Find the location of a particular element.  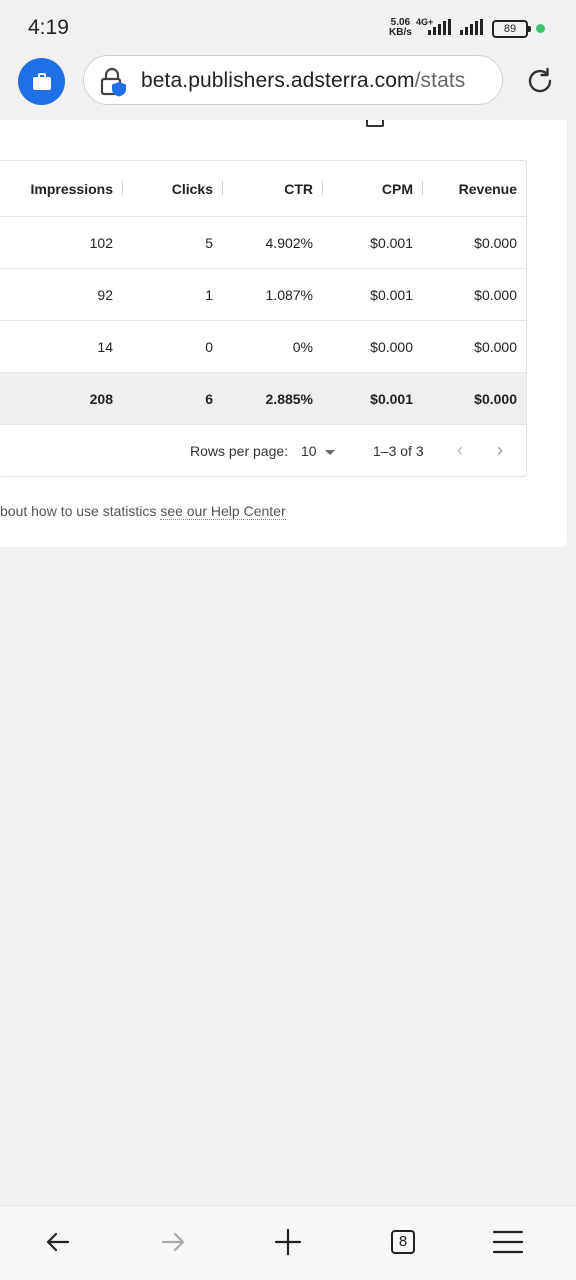

total-impressions: 208 is located at coordinates (101, 398).